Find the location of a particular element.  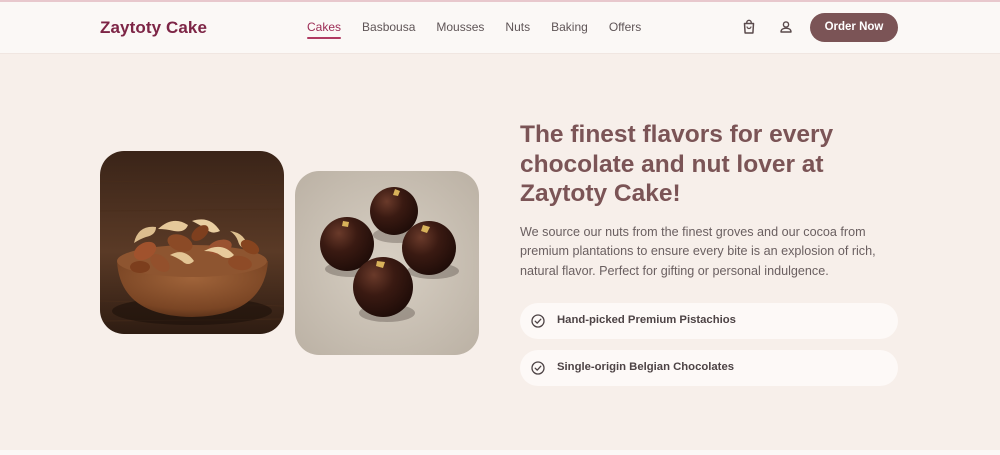

mixed-nuts-bowl-photo is located at coordinates (192, 242).